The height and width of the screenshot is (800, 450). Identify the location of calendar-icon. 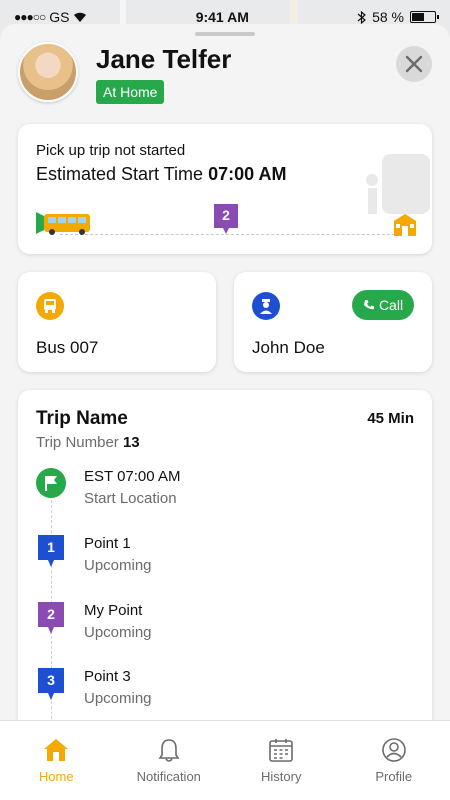
(281, 750).